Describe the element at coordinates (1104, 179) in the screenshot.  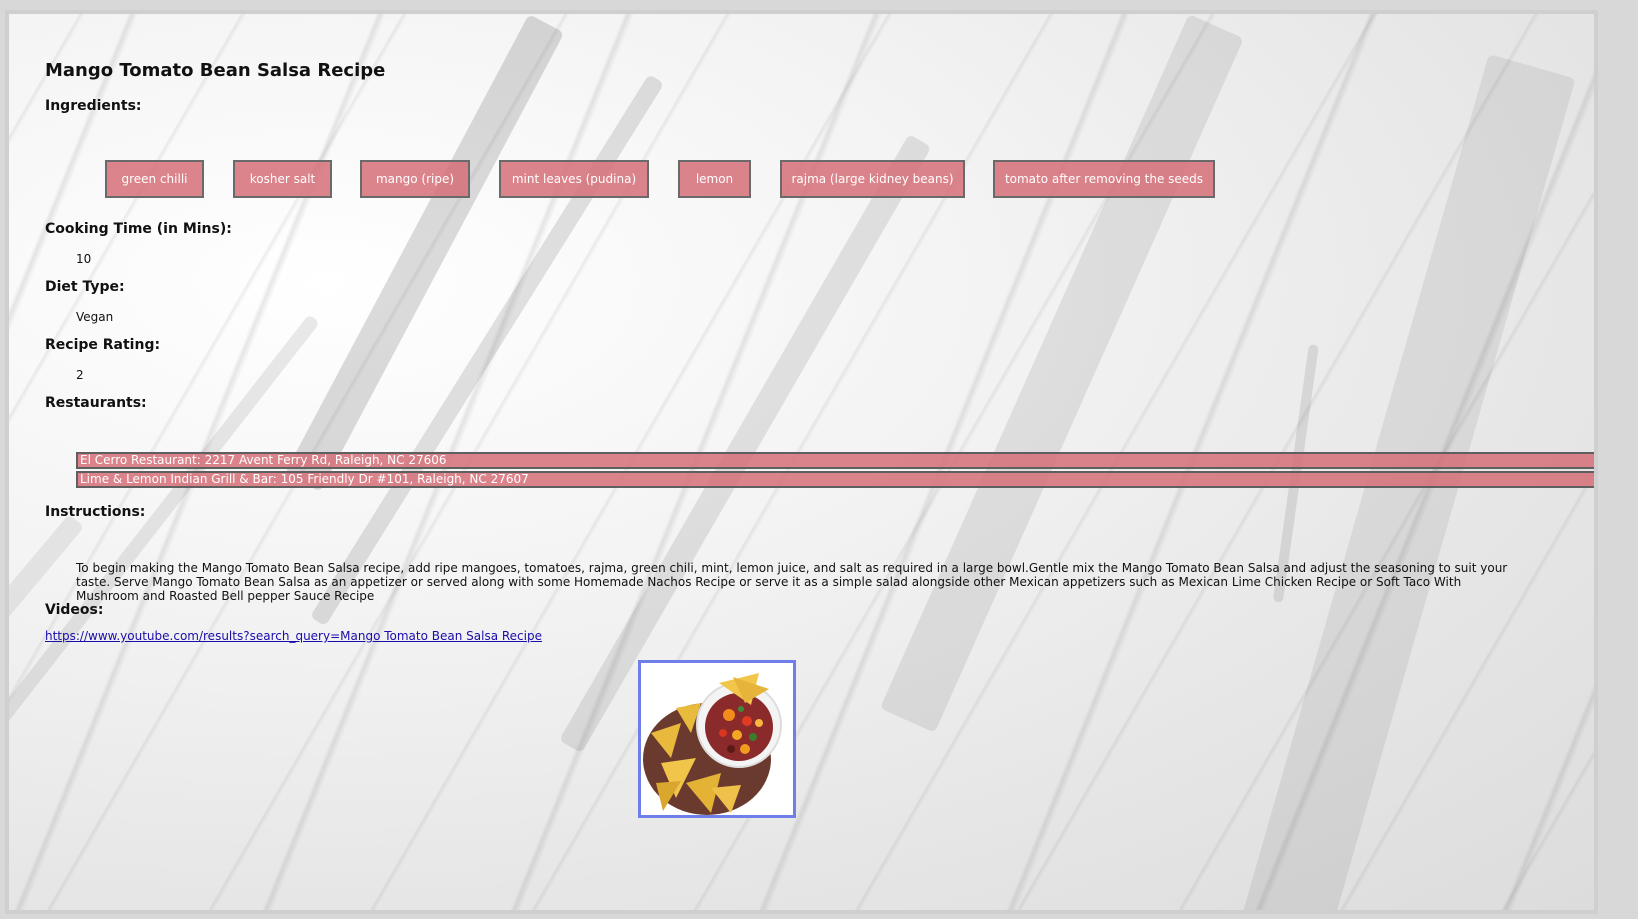
I see `ingredient-chip: tomato after removing the seeds` at that location.